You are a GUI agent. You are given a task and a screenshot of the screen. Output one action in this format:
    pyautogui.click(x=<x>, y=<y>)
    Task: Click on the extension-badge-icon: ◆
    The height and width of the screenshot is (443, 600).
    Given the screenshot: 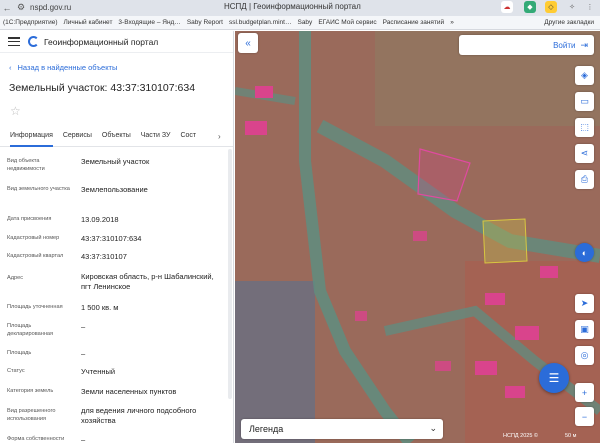 What is the action you would take?
    pyautogui.click(x=530, y=7)
    